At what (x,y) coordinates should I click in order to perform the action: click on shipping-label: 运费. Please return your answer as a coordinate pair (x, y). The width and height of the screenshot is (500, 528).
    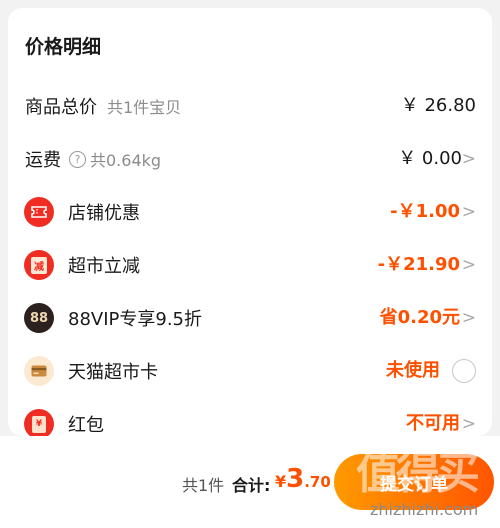
    Looking at the image, I should click on (43, 160).